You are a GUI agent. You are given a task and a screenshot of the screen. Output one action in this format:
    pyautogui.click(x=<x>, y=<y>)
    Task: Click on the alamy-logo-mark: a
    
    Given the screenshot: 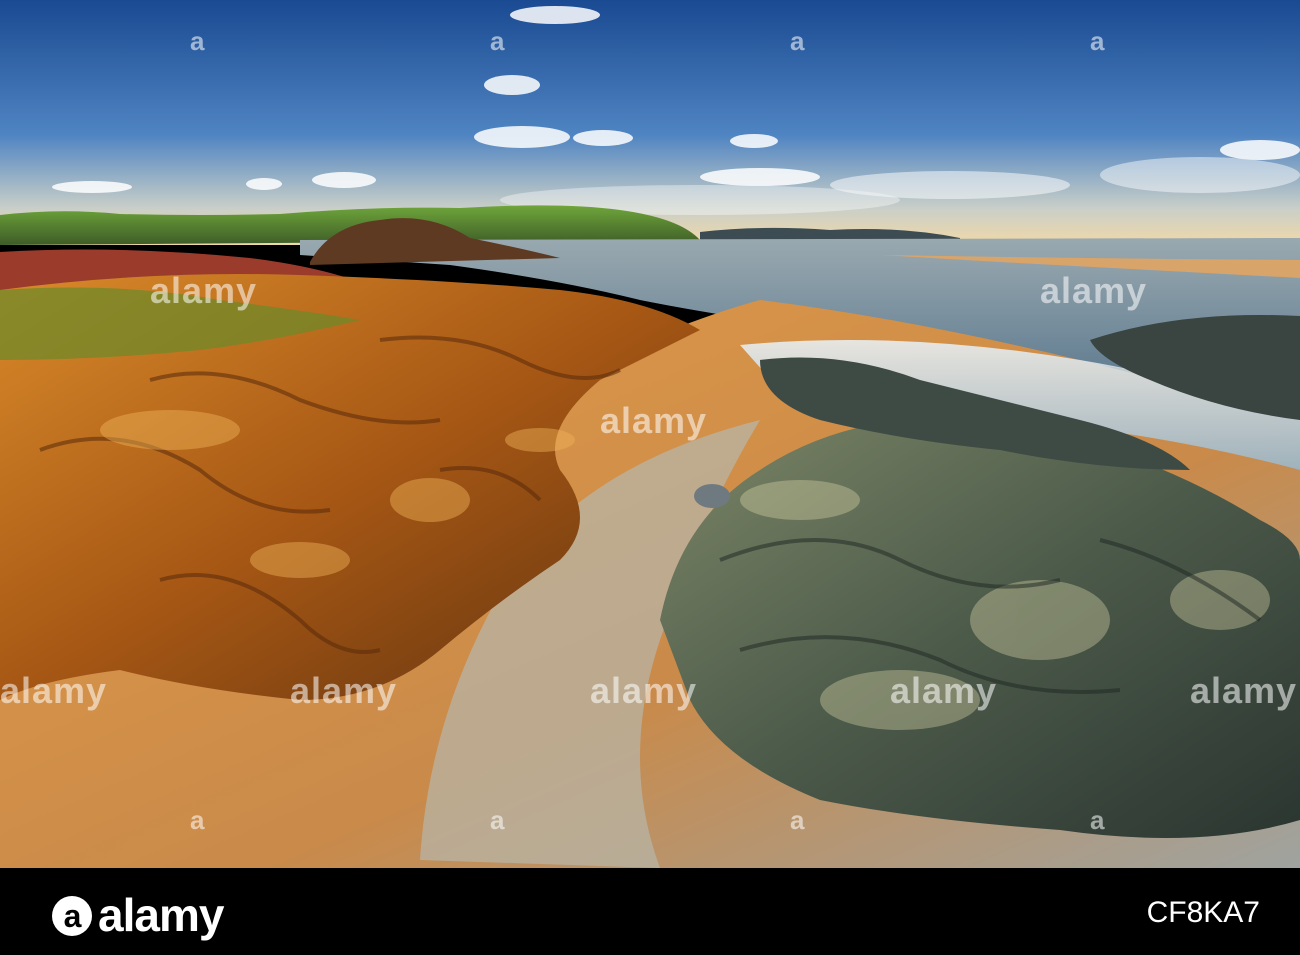 What is the action you would take?
    pyautogui.click(x=72, y=916)
    